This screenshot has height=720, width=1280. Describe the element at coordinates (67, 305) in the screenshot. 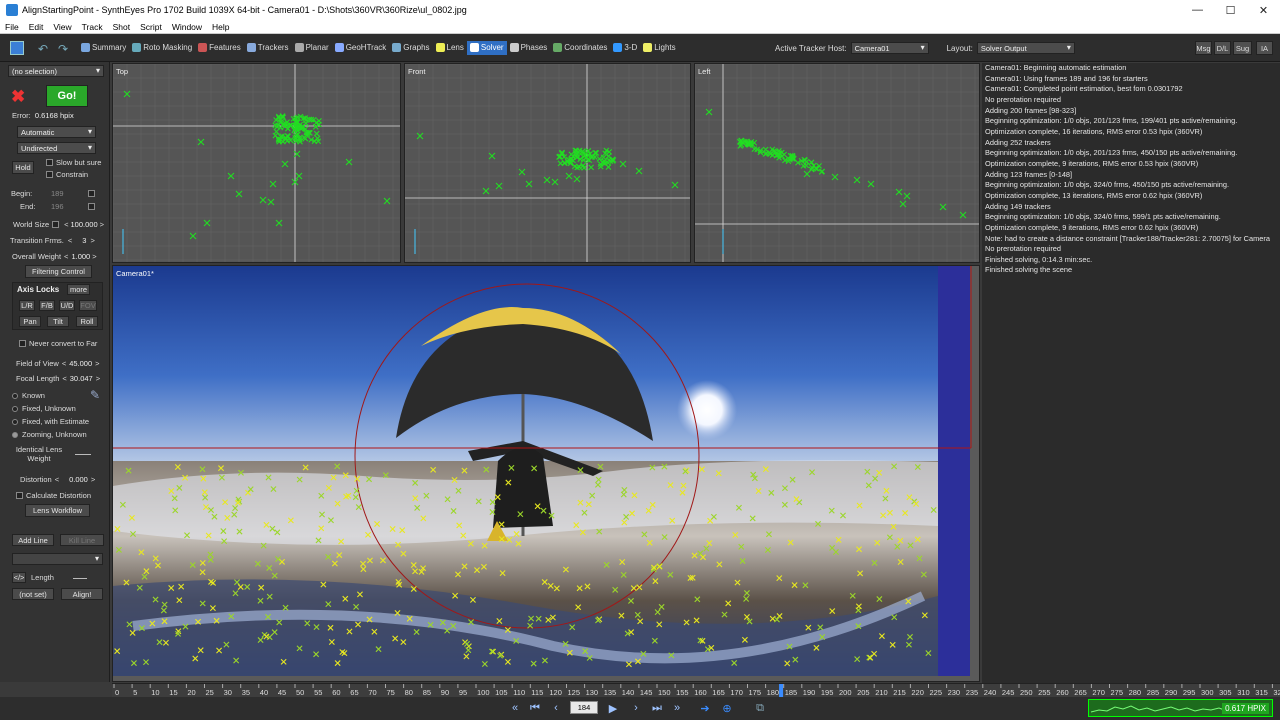

I see `lock-ud-button: U/D` at that location.